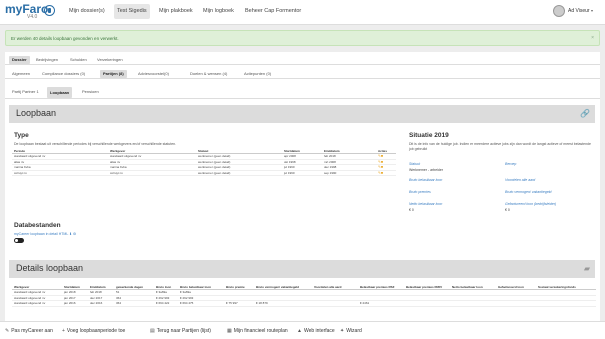  Describe the element at coordinates (41, 234) in the screenshot. I see `mycareer-html-link-text: myCareer loopbaan in detail HTML` at that location.